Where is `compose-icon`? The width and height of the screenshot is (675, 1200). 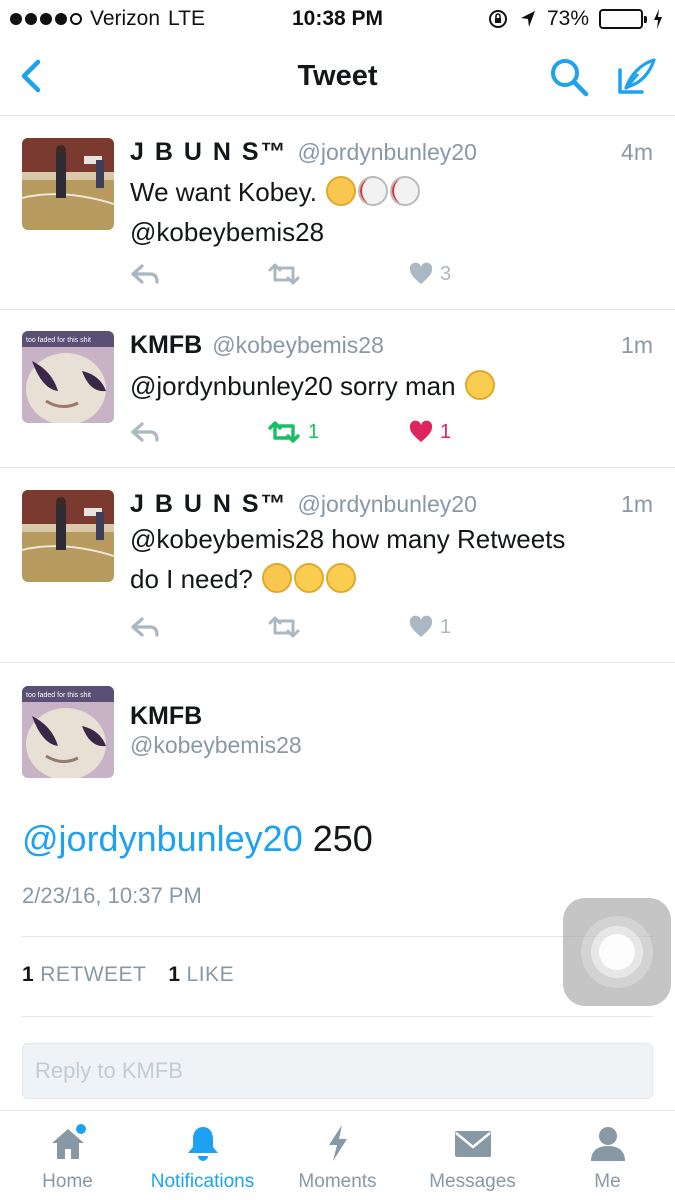 compose-icon is located at coordinates (635, 77).